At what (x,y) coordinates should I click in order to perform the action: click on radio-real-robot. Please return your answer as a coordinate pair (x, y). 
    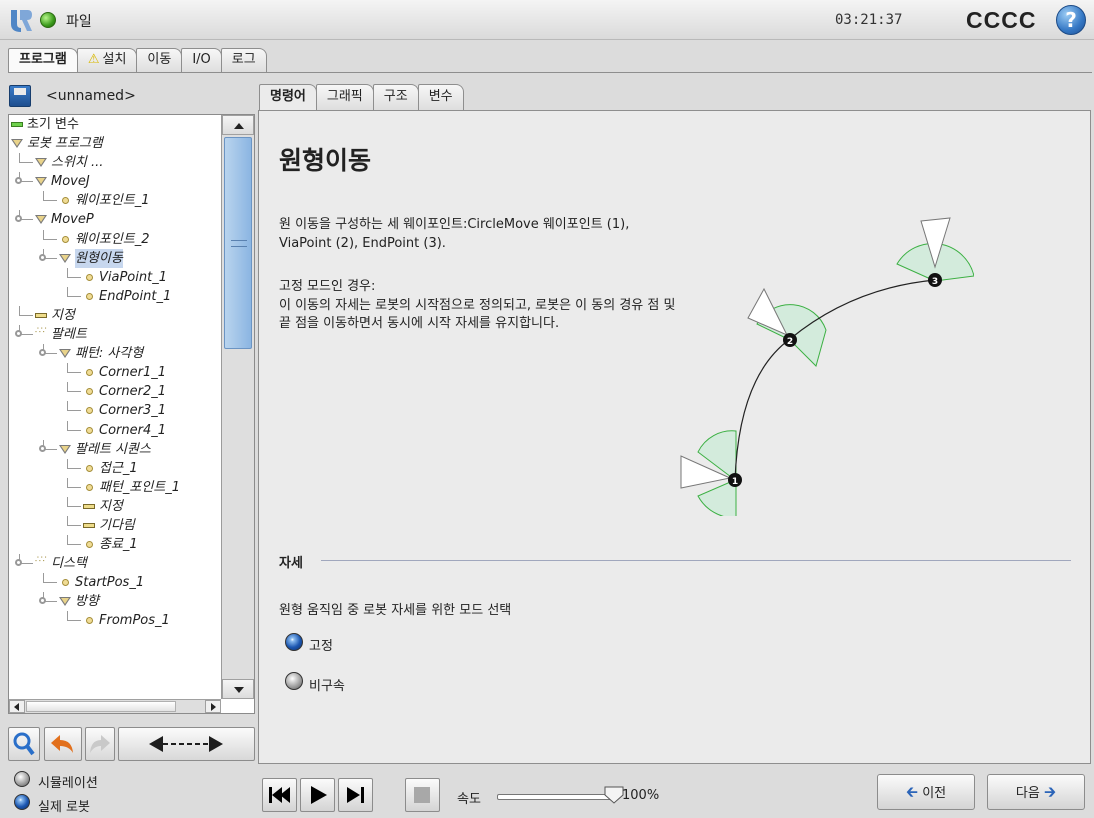
    Looking at the image, I should click on (22, 802).